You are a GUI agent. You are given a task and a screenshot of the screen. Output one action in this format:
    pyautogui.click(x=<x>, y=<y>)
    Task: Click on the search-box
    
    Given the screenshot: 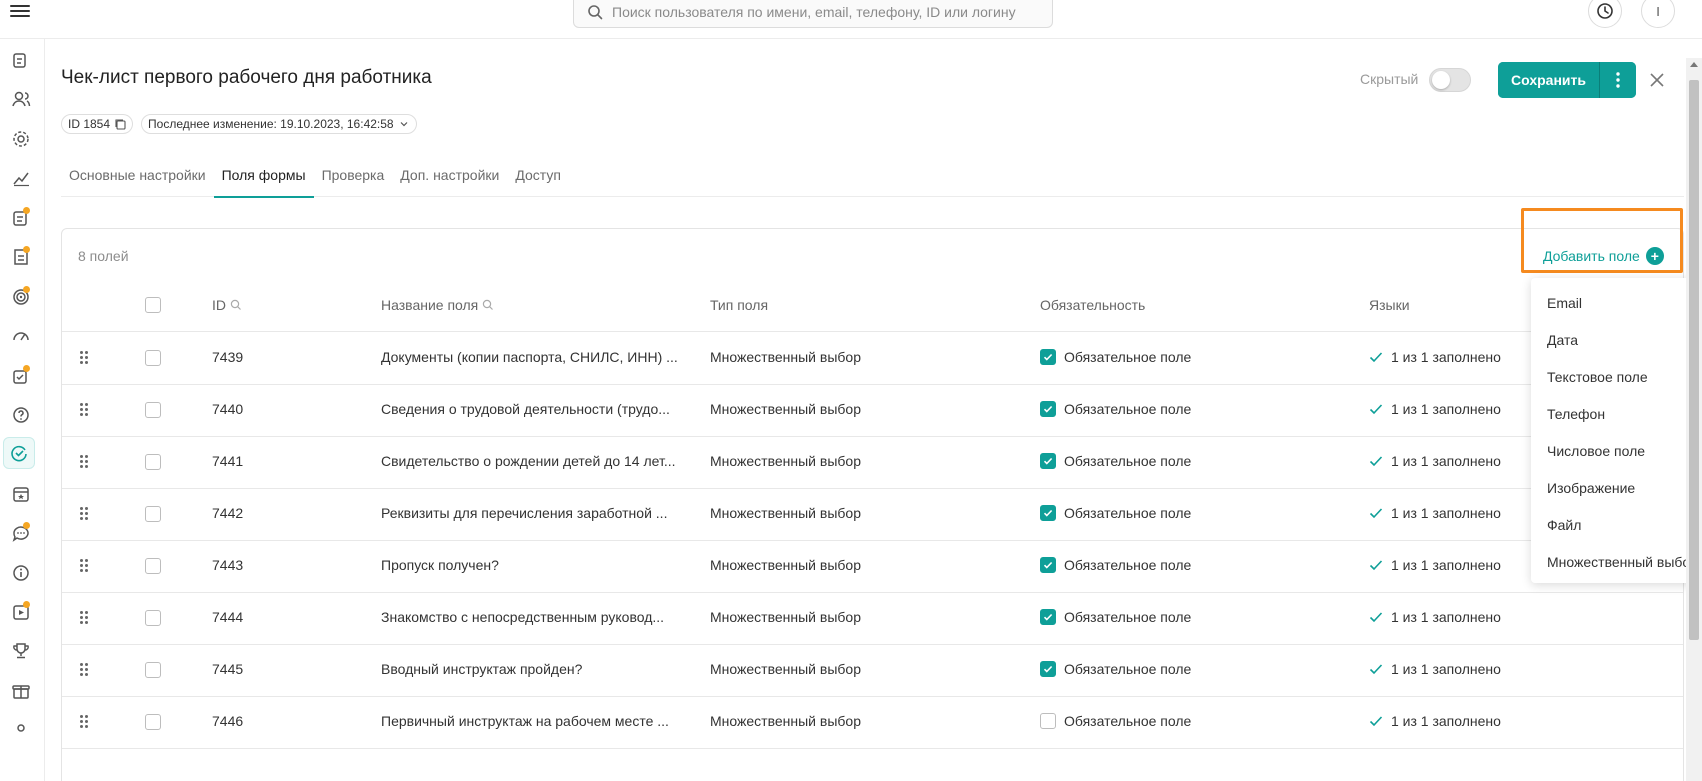 What is the action you would take?
    pyautogui.click(x=813, y=14)
    